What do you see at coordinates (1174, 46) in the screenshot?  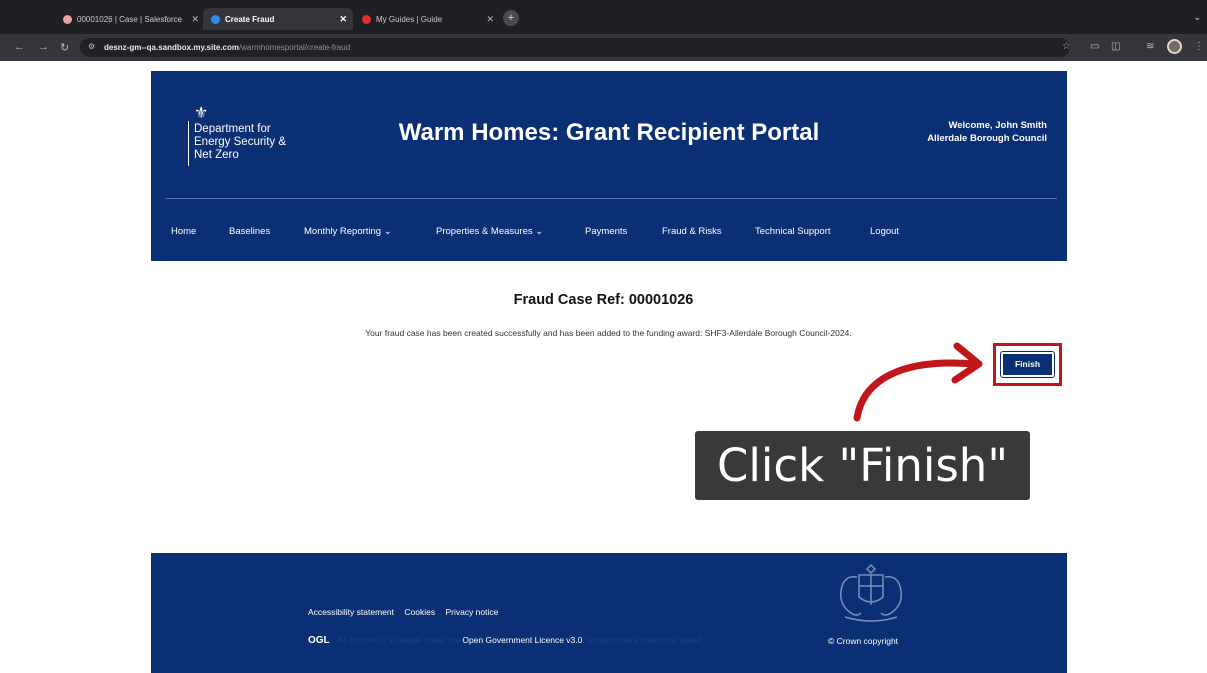 I see `avatar` at bounding box center [1174, 46].